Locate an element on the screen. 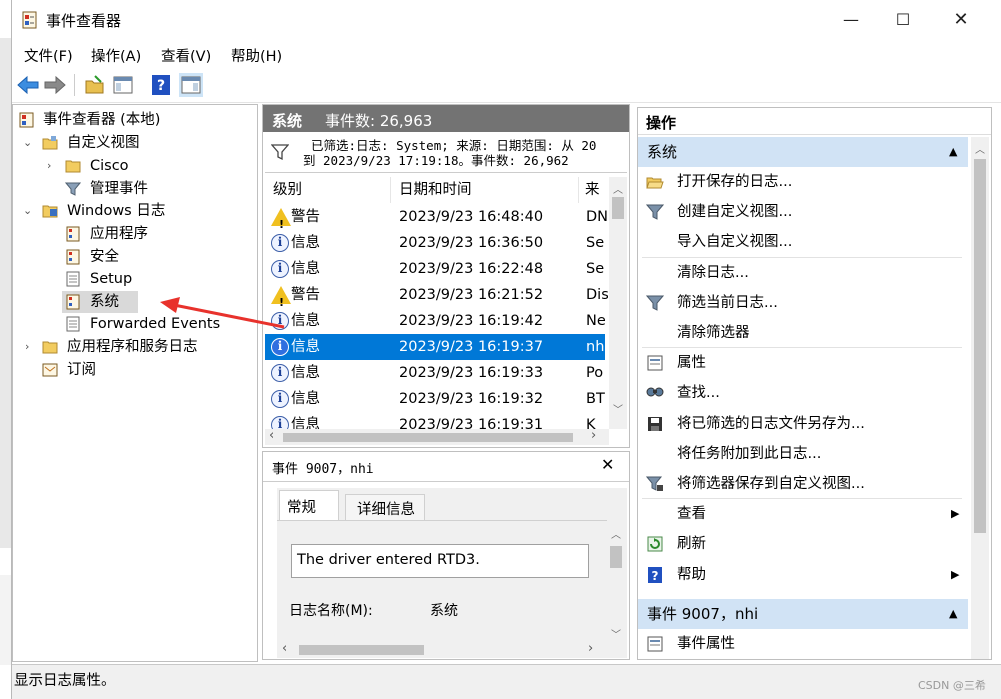 This screenshot has height=699, width=1001. action-item: 查看 ▶ is located at coordinates (803, 514).